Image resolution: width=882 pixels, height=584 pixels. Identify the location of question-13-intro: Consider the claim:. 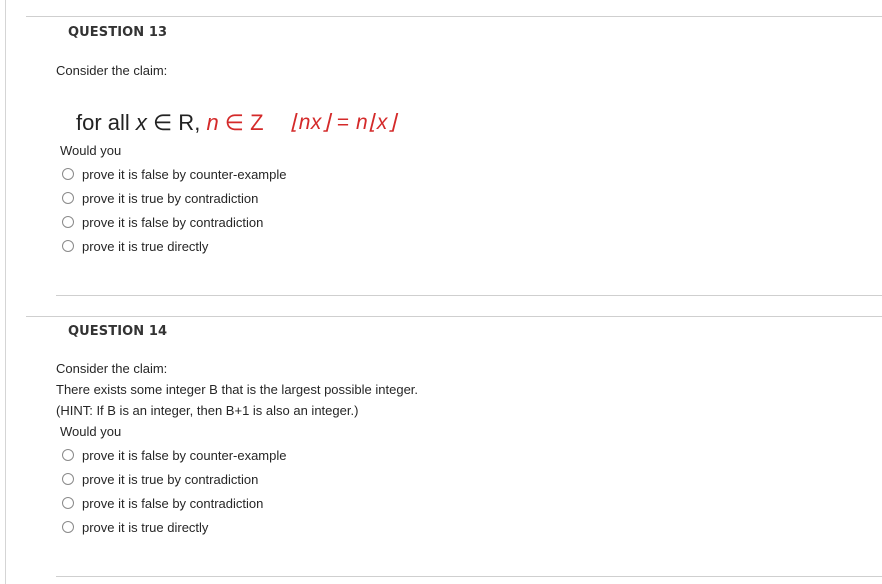
(112, 70).